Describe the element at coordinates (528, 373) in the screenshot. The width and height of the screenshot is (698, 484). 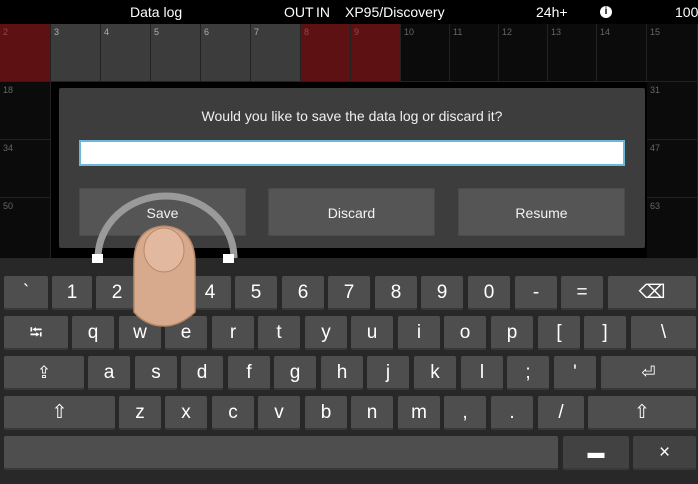
I see `key-semicolon: ;` at that location.